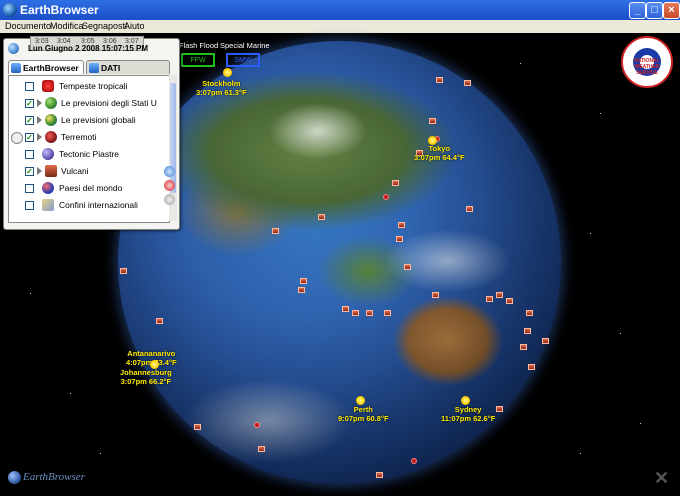 The height and width of the screenshot is (496, 680). Describe the element at coordinates (363, 414) in the screenshot. I see `city-perth: Perth 9:07pm 60.8°F` at that location.